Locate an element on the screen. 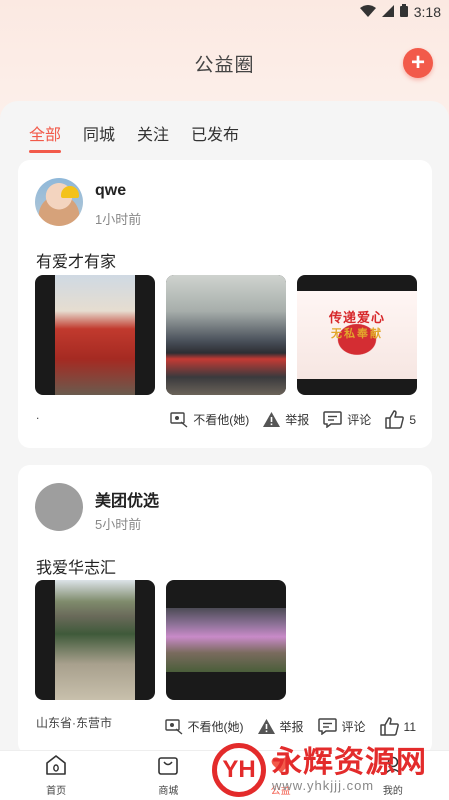 The height and width of the screenshot is (800, 449). post-time: 5小时前 is located at coordinates (118, 524).